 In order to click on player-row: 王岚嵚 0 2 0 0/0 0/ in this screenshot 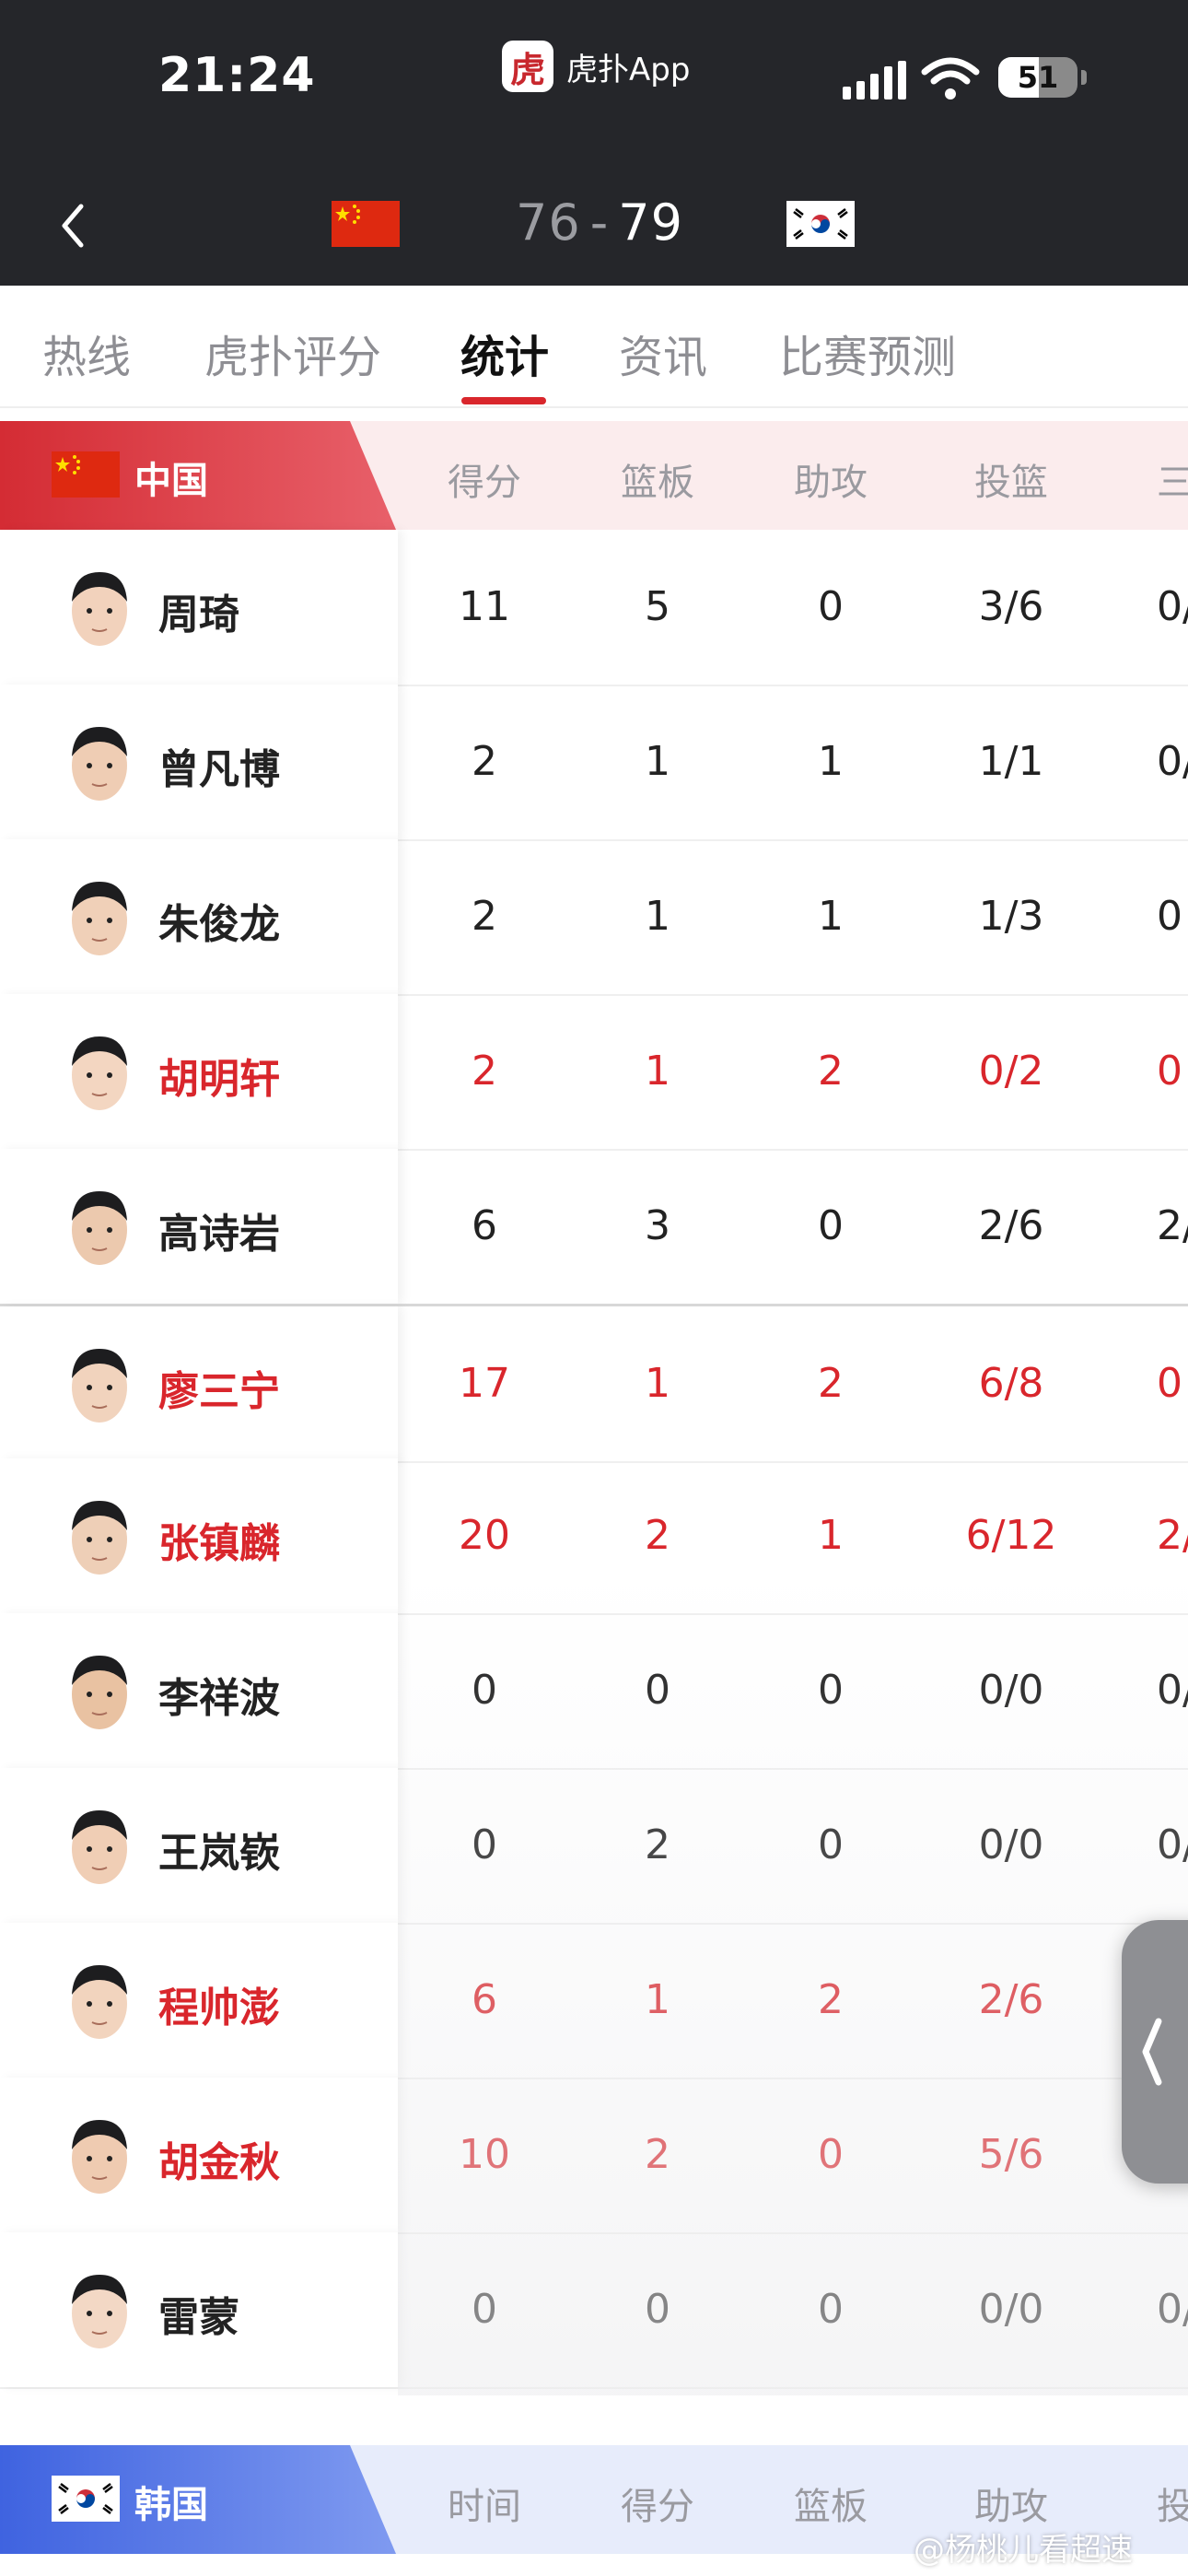, I will do `click(594, 1846)`.